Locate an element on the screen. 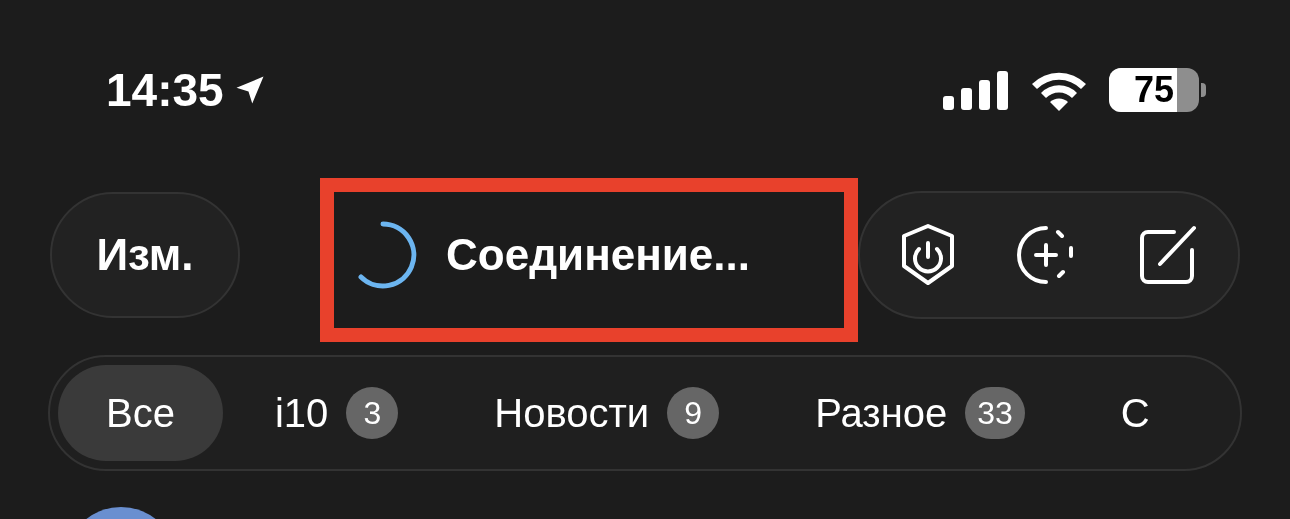 The height and width of the screenshot is (519, 1290). shield-power-icon is located at coordinates (927, 255).